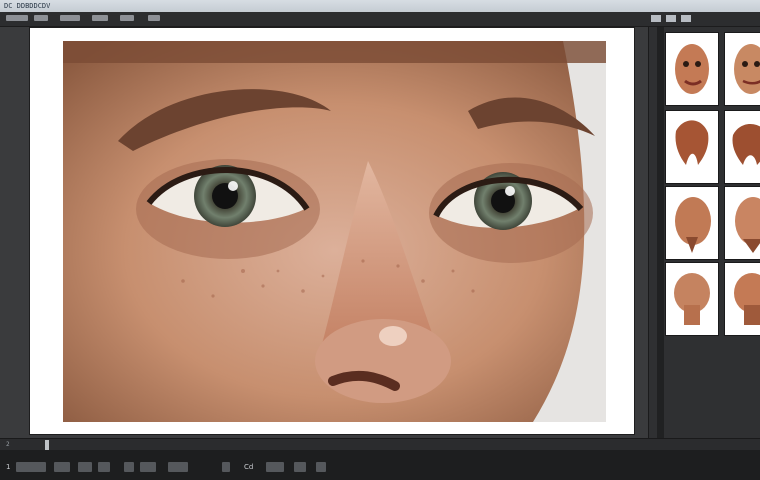  I want to click on status-left-label: 1, so click(8, 467).